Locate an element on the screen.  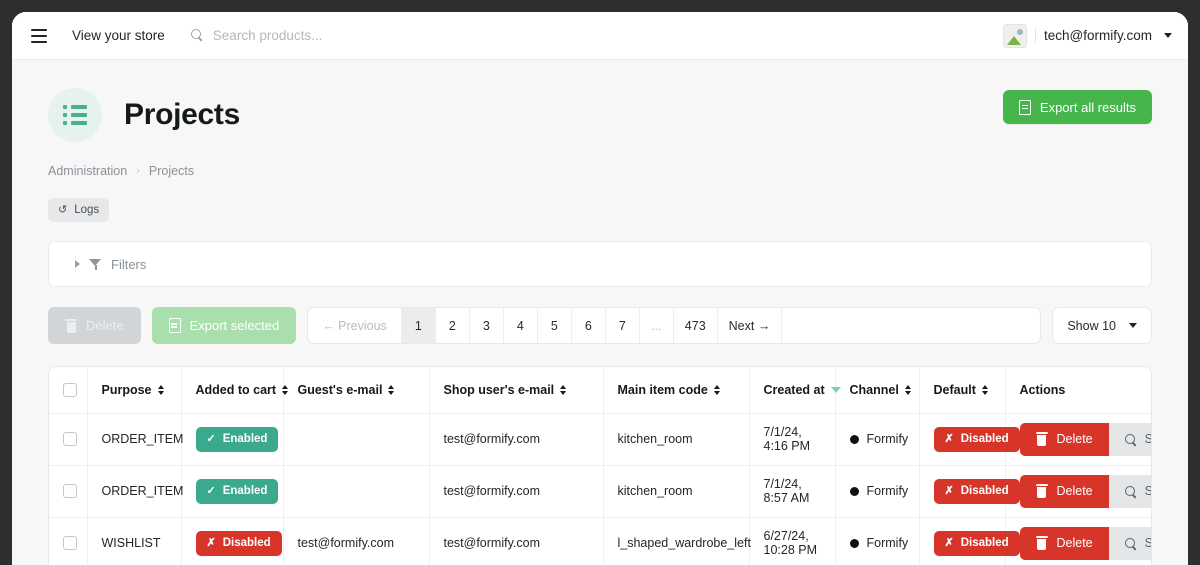
pagination-page-2: 2 is located at coordinates (453, 325).